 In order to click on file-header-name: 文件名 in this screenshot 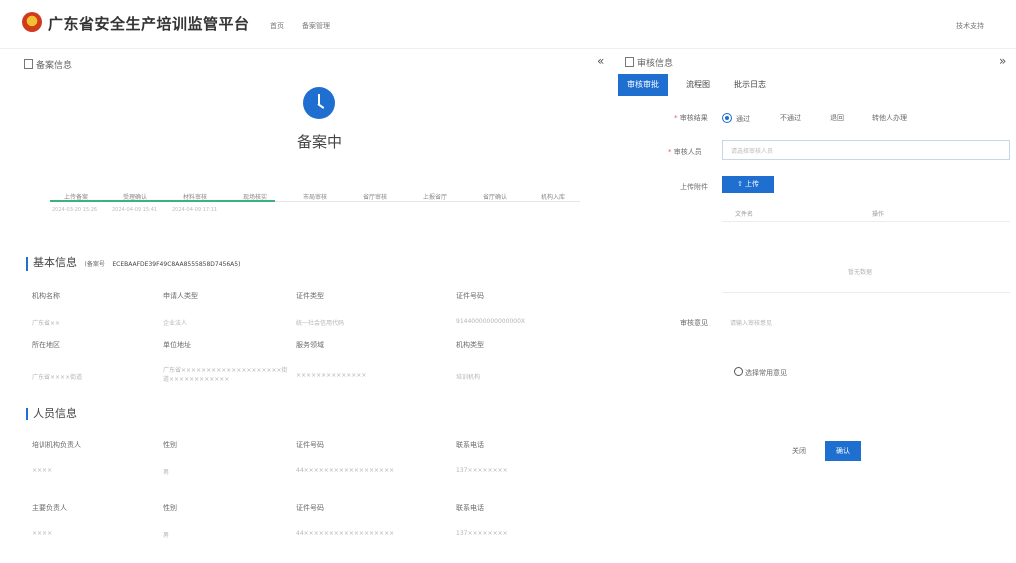, I will do `click(744, 214)`.